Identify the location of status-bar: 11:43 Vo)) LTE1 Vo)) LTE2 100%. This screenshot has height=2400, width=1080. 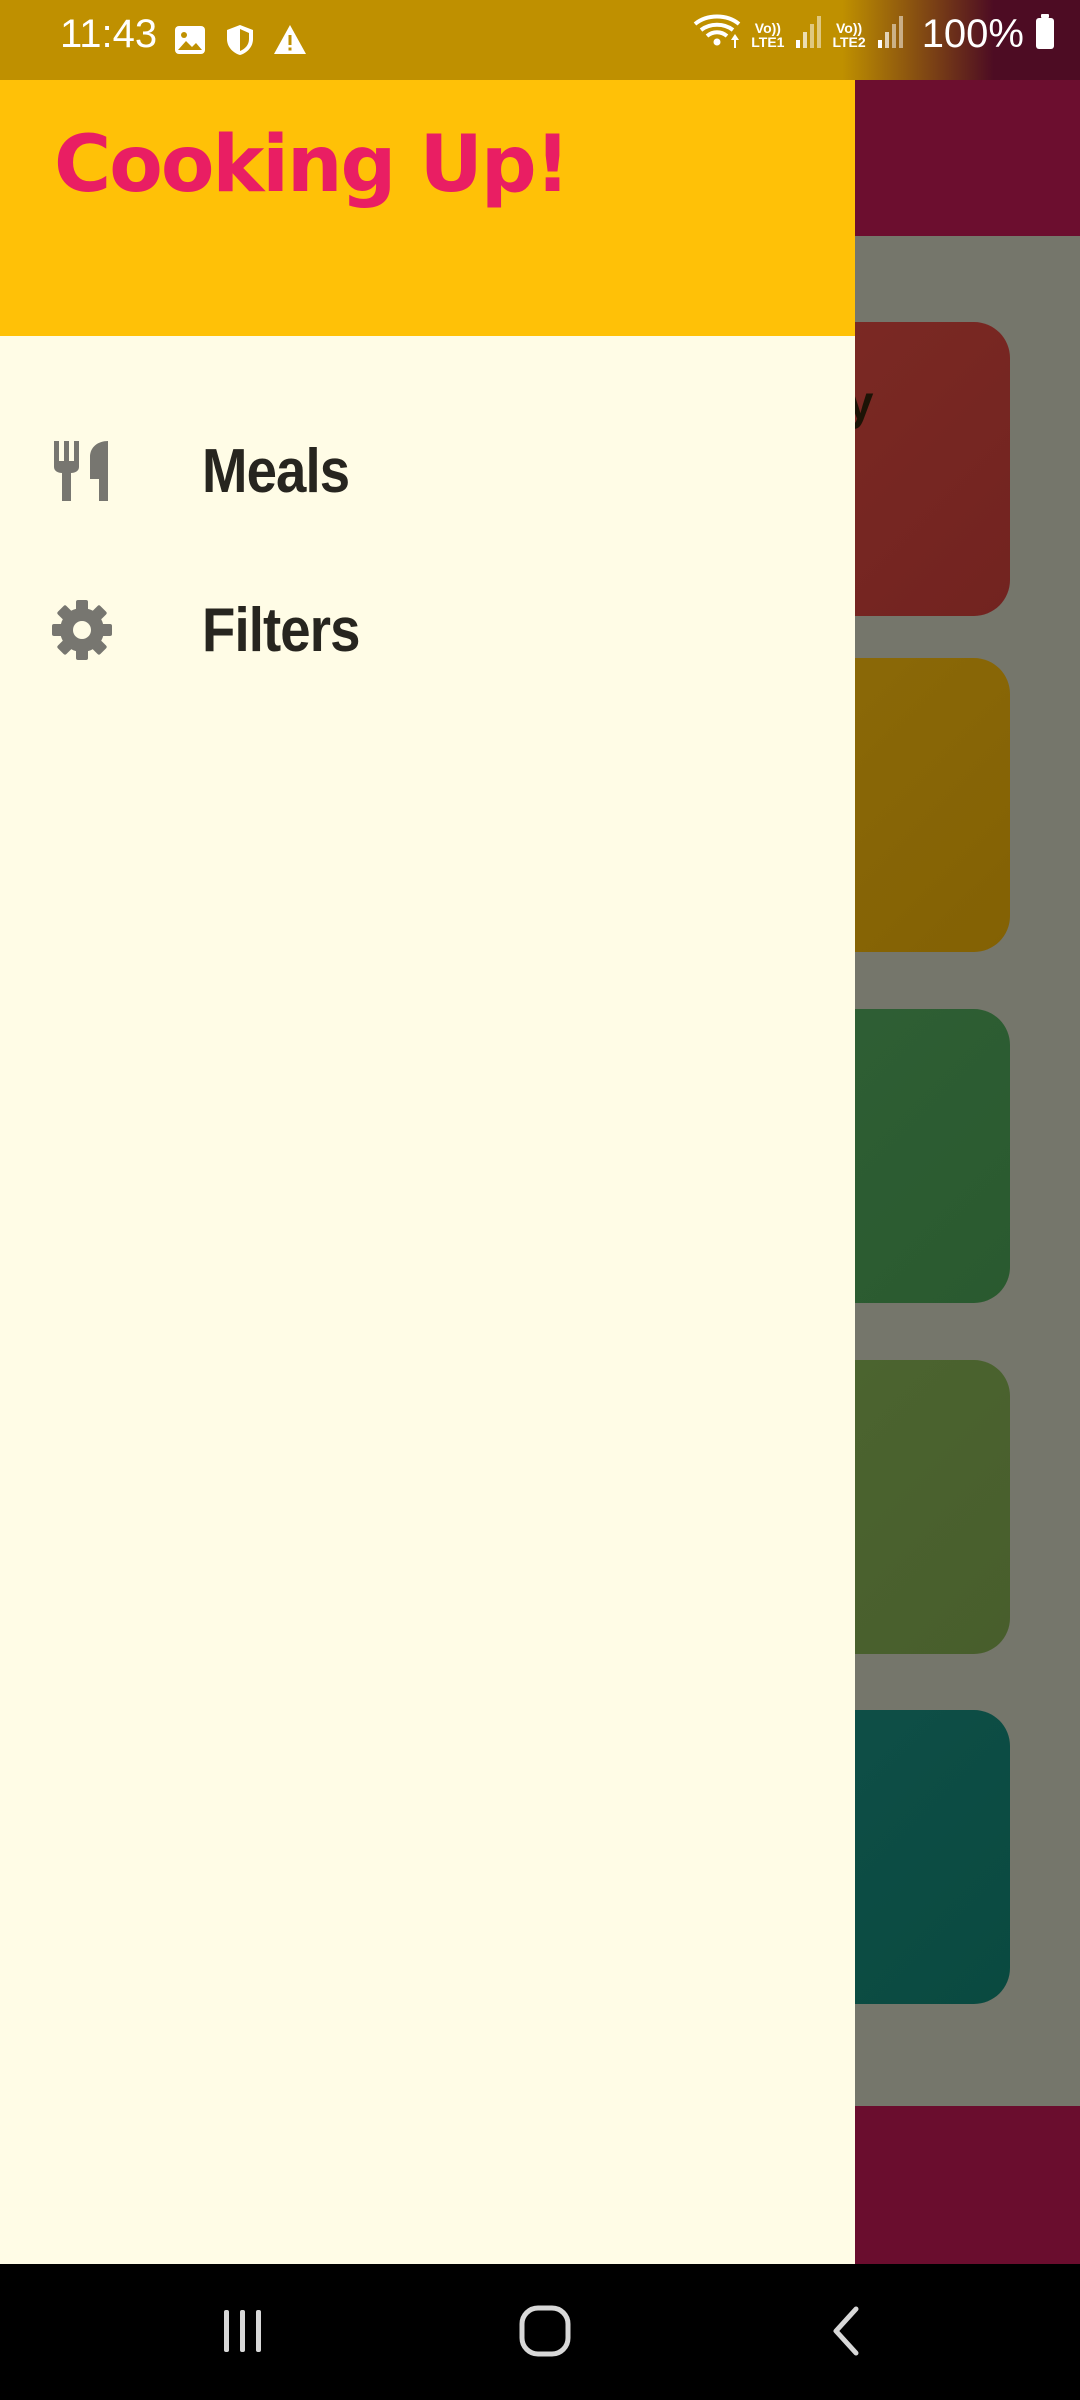
(540, 40).